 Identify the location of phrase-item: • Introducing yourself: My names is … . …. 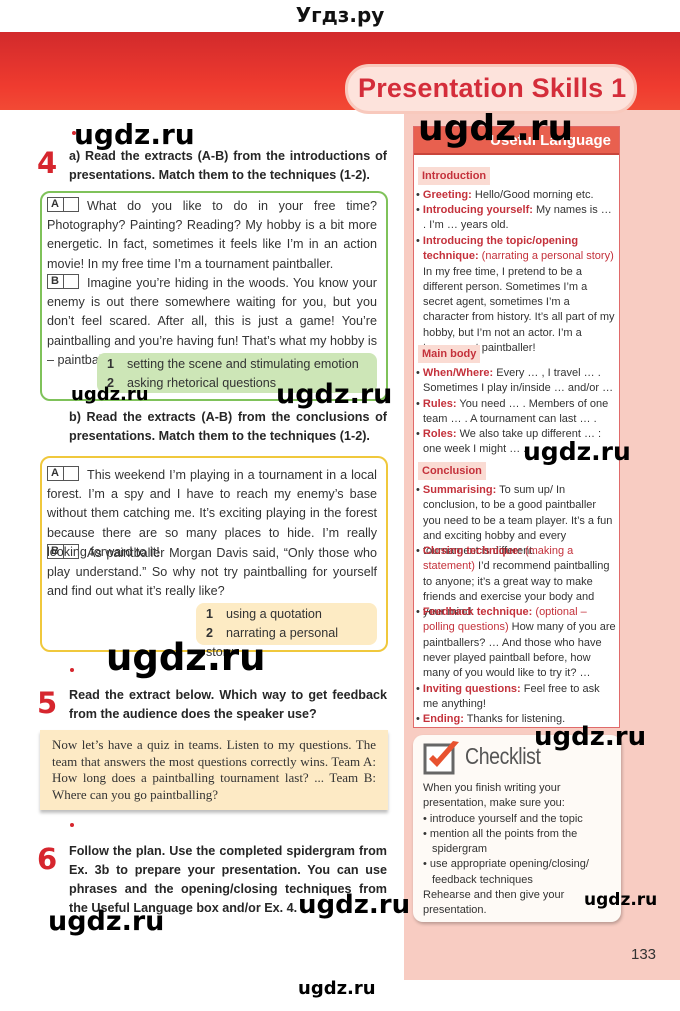
(514, 218).